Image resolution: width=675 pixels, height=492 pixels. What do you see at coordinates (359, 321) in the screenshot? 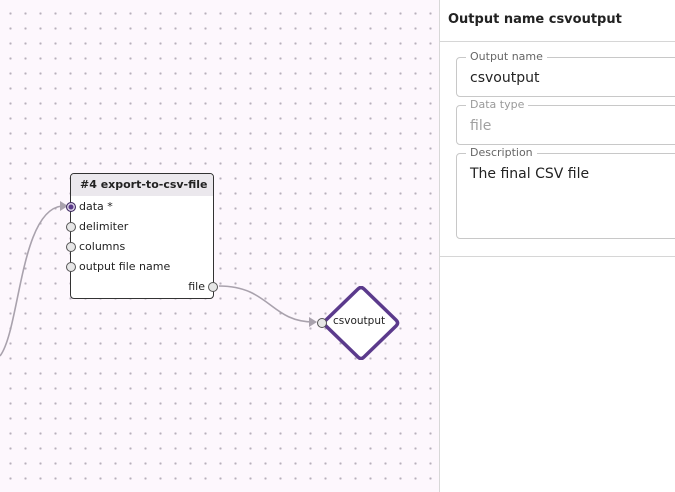
I see `output-node-label: csvoutput` at bounding box center [359, 321].